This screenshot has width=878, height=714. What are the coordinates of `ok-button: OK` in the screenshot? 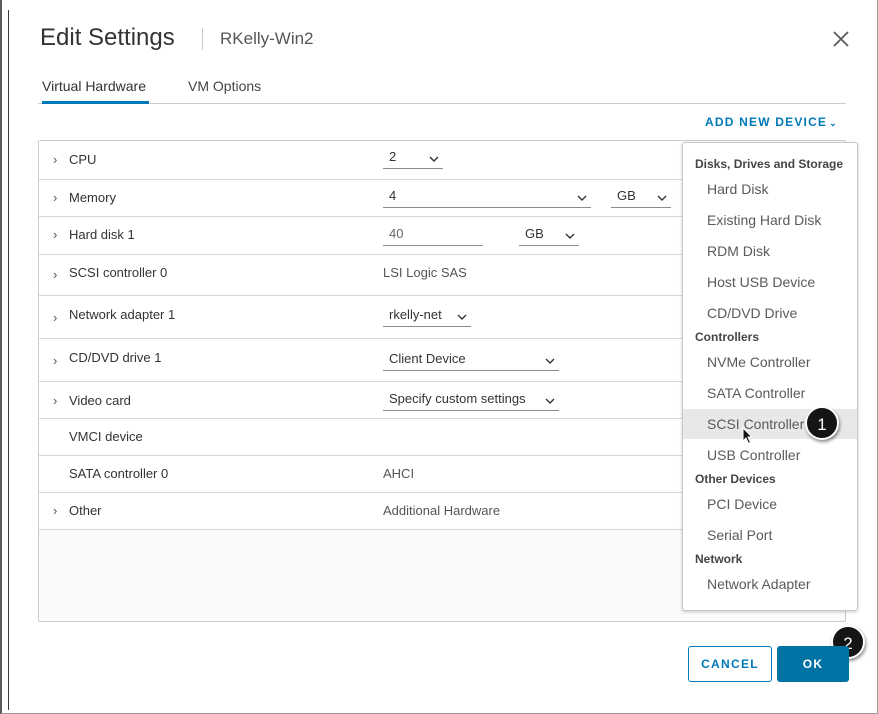 It's located at (813, 664).